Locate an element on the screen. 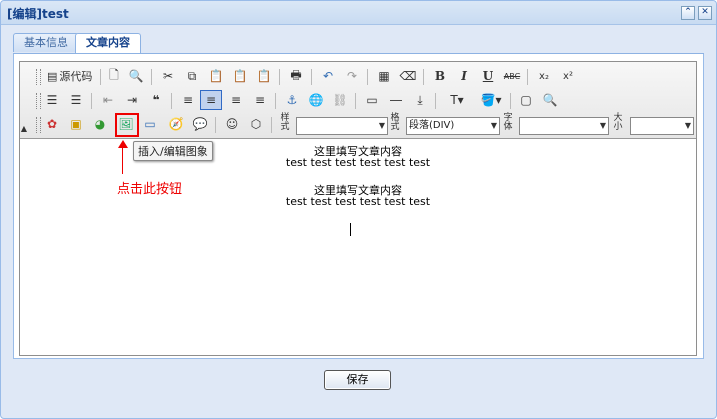  align-left-icon: ≡ is located at coordinates (188, 100).